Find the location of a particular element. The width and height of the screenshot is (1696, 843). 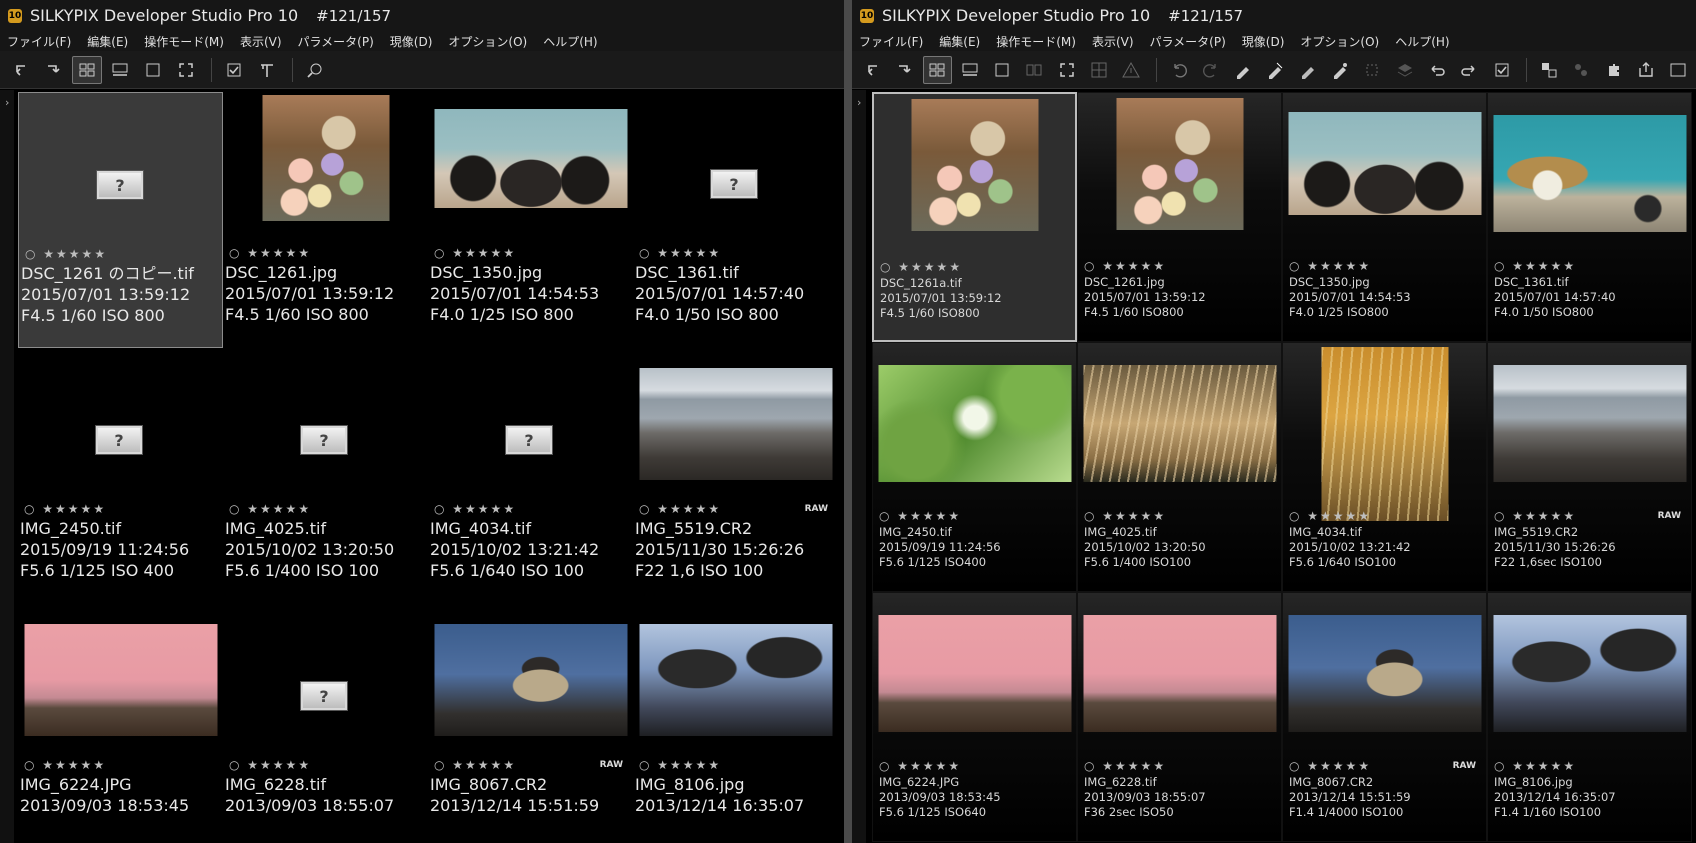

warning-button is located at coordinates (1131, 70).